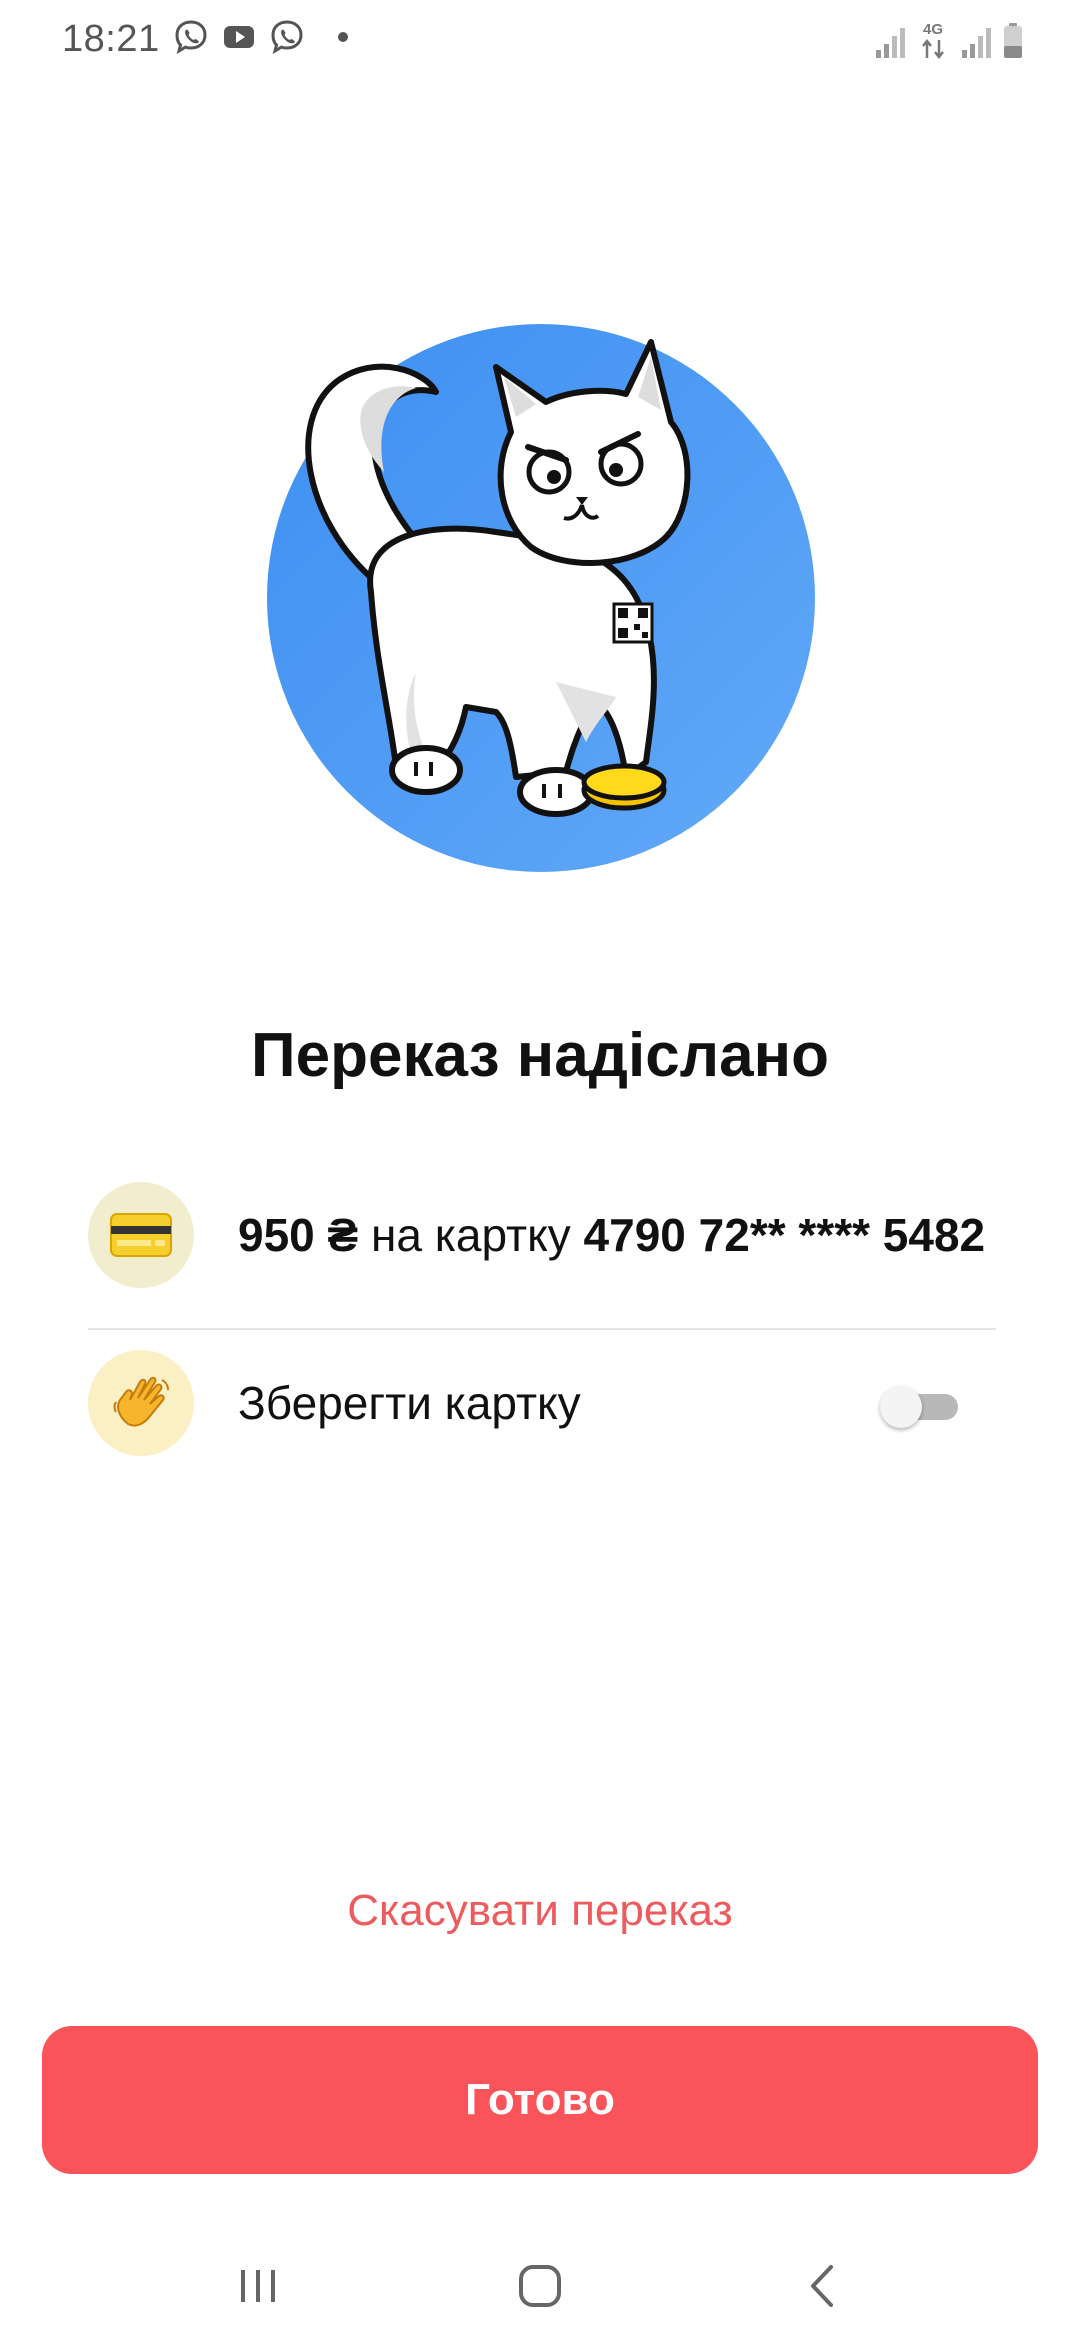 Image resolution: width=1080 pixels, height=2340 pixels. I want to click on divider, so click(542, 1329).